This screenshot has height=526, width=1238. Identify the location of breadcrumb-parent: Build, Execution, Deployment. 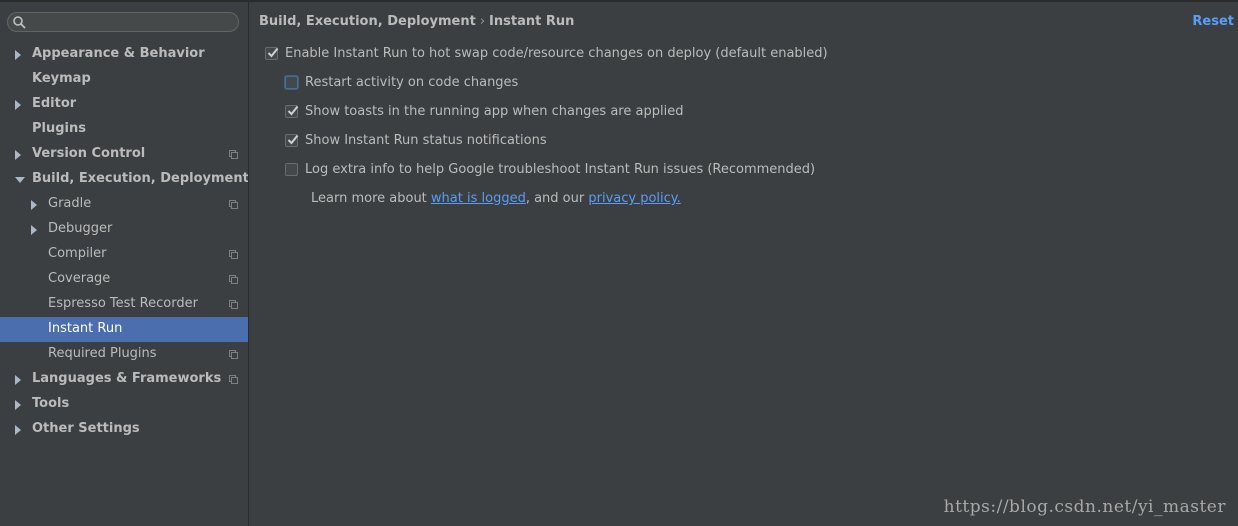
(367, 21).